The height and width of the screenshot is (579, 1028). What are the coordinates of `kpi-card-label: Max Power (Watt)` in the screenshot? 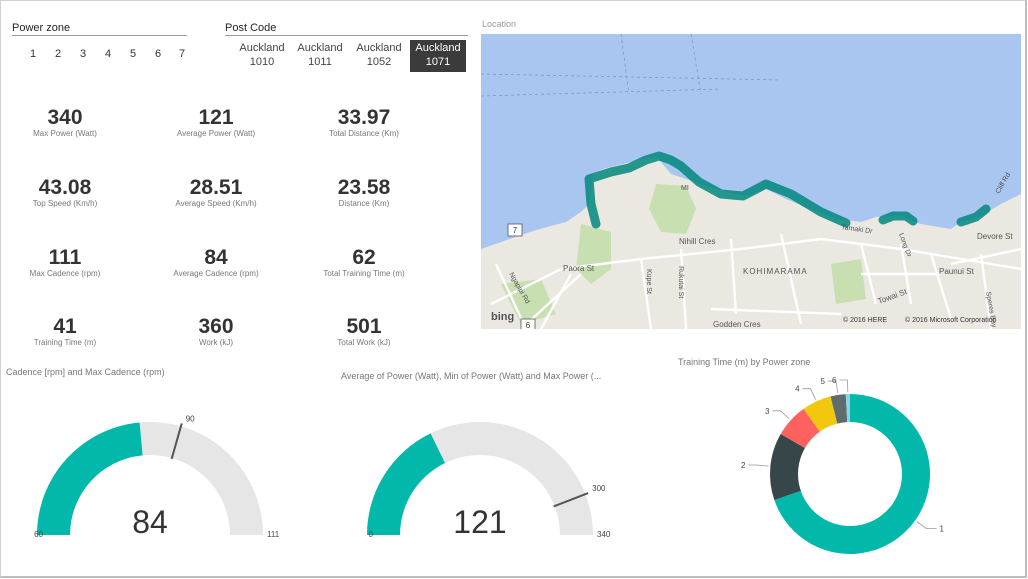 It's located at (65, 133).